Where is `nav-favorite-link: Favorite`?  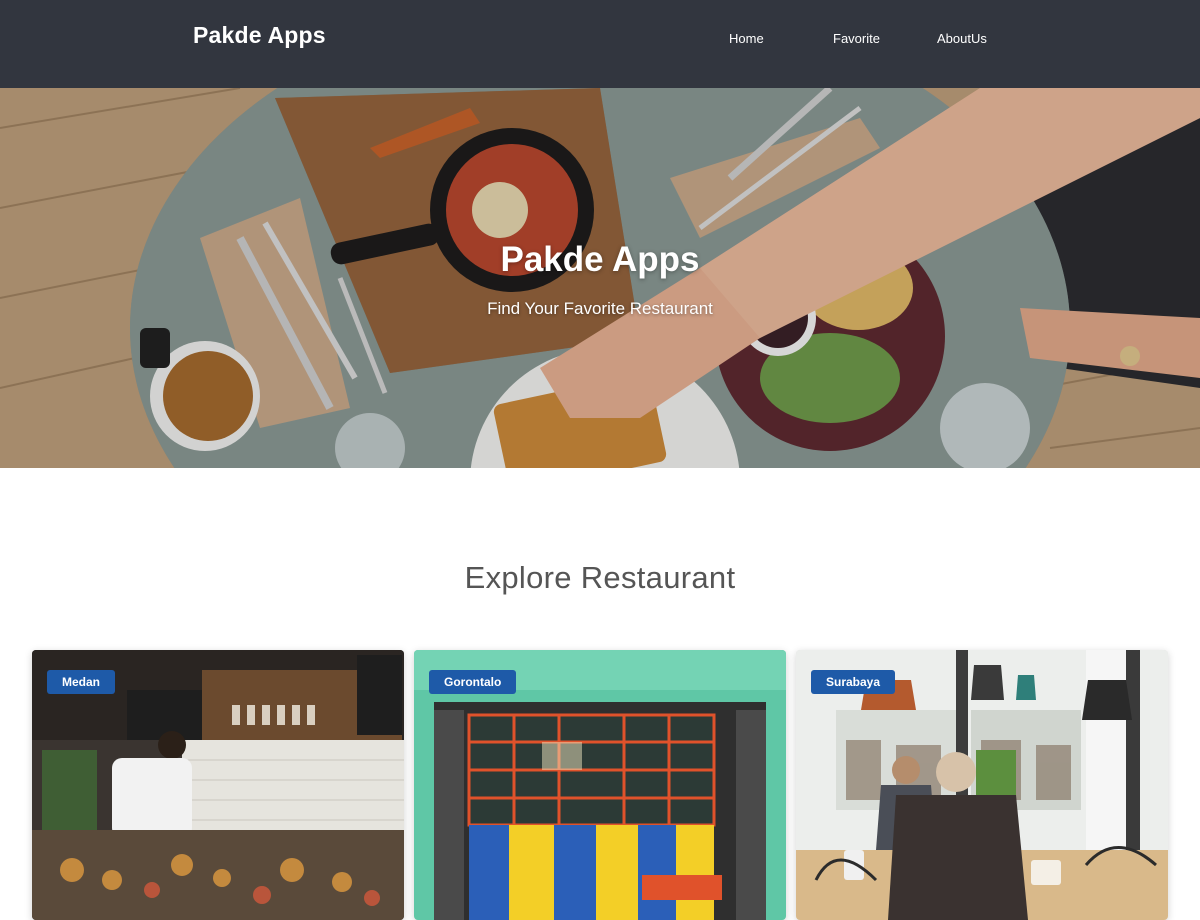 nav-favorite-link: Favorite is located at coordinates (856, 38).